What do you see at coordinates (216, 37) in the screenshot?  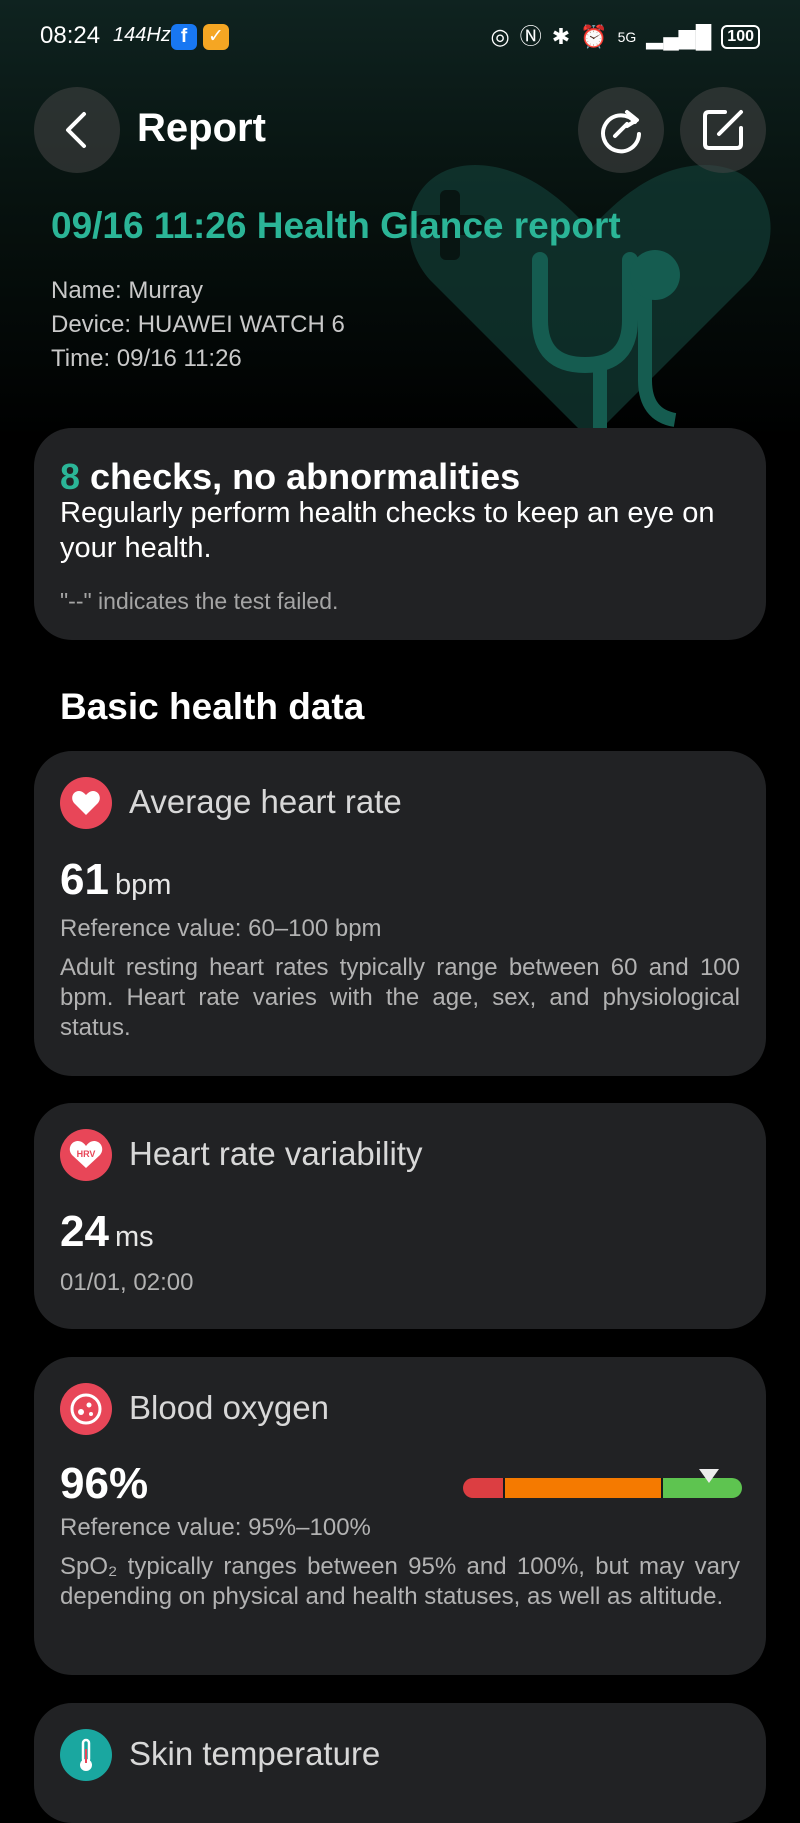 I see `health-app-notification-icon: ✓` at bounding box center [216, 37].